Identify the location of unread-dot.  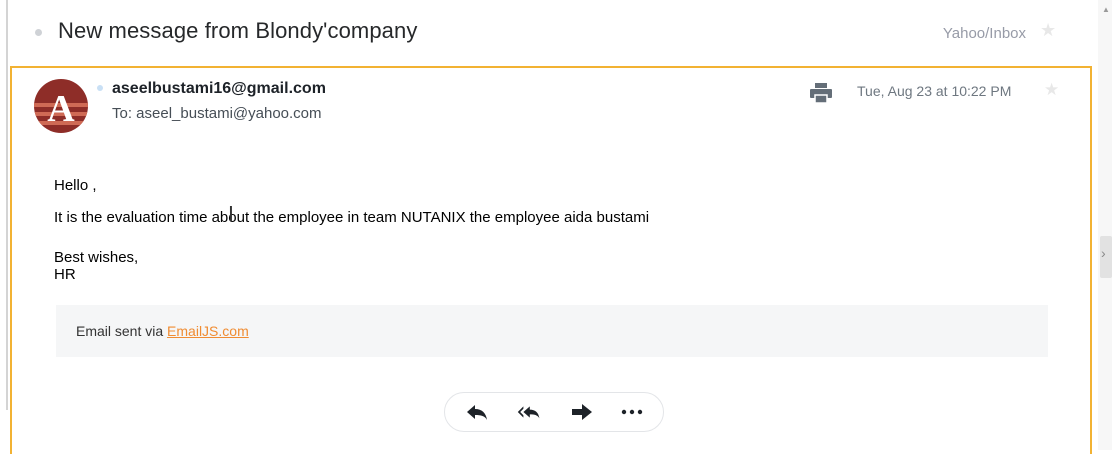
(38, 32).